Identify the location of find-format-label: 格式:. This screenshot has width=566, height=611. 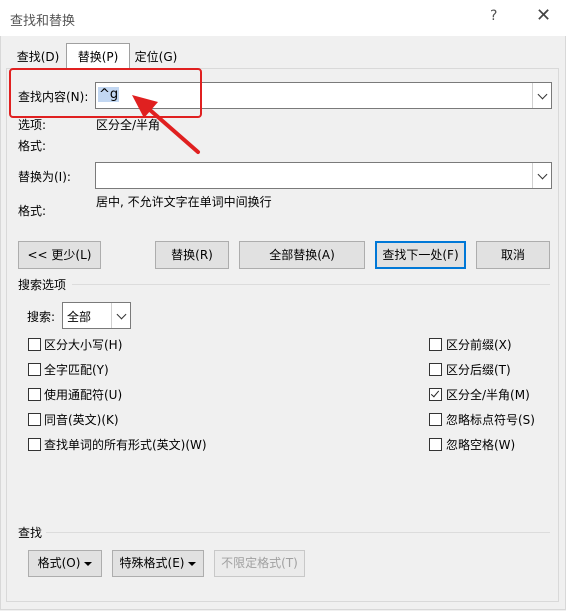
(32, 146).